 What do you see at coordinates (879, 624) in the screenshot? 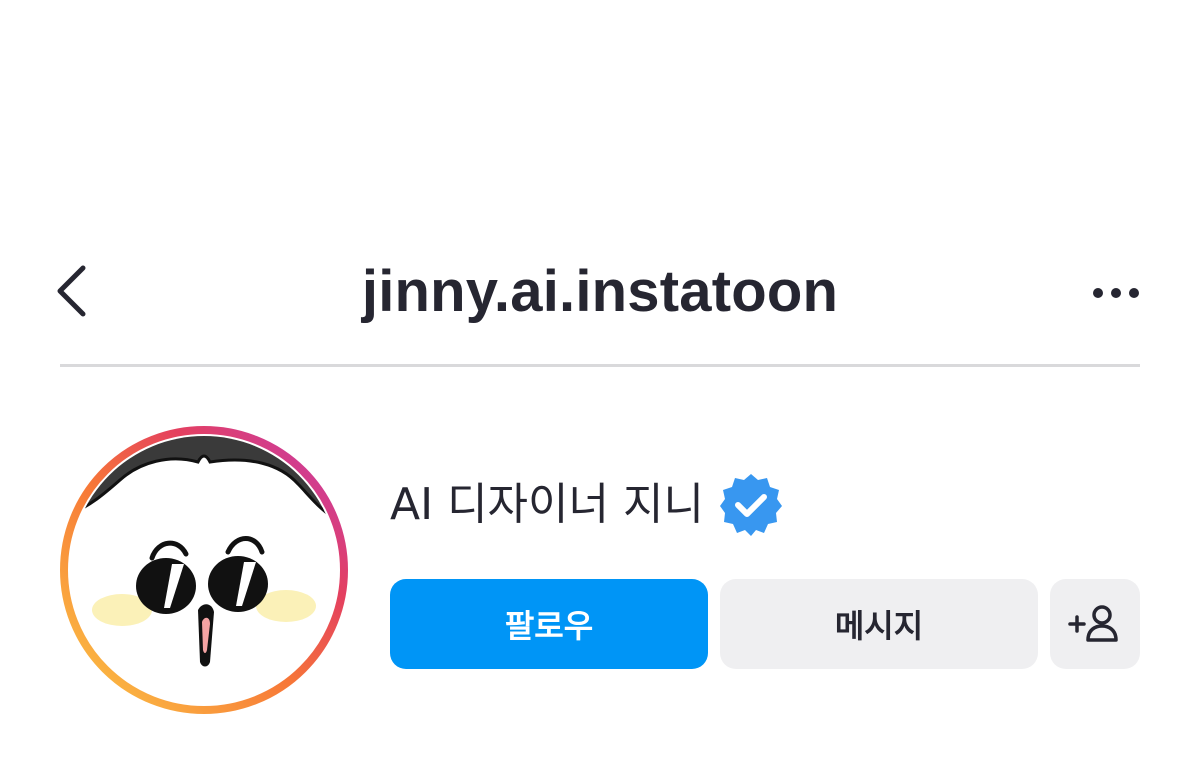
I see `message-button: 메시지` at bounding box center [879, 624].